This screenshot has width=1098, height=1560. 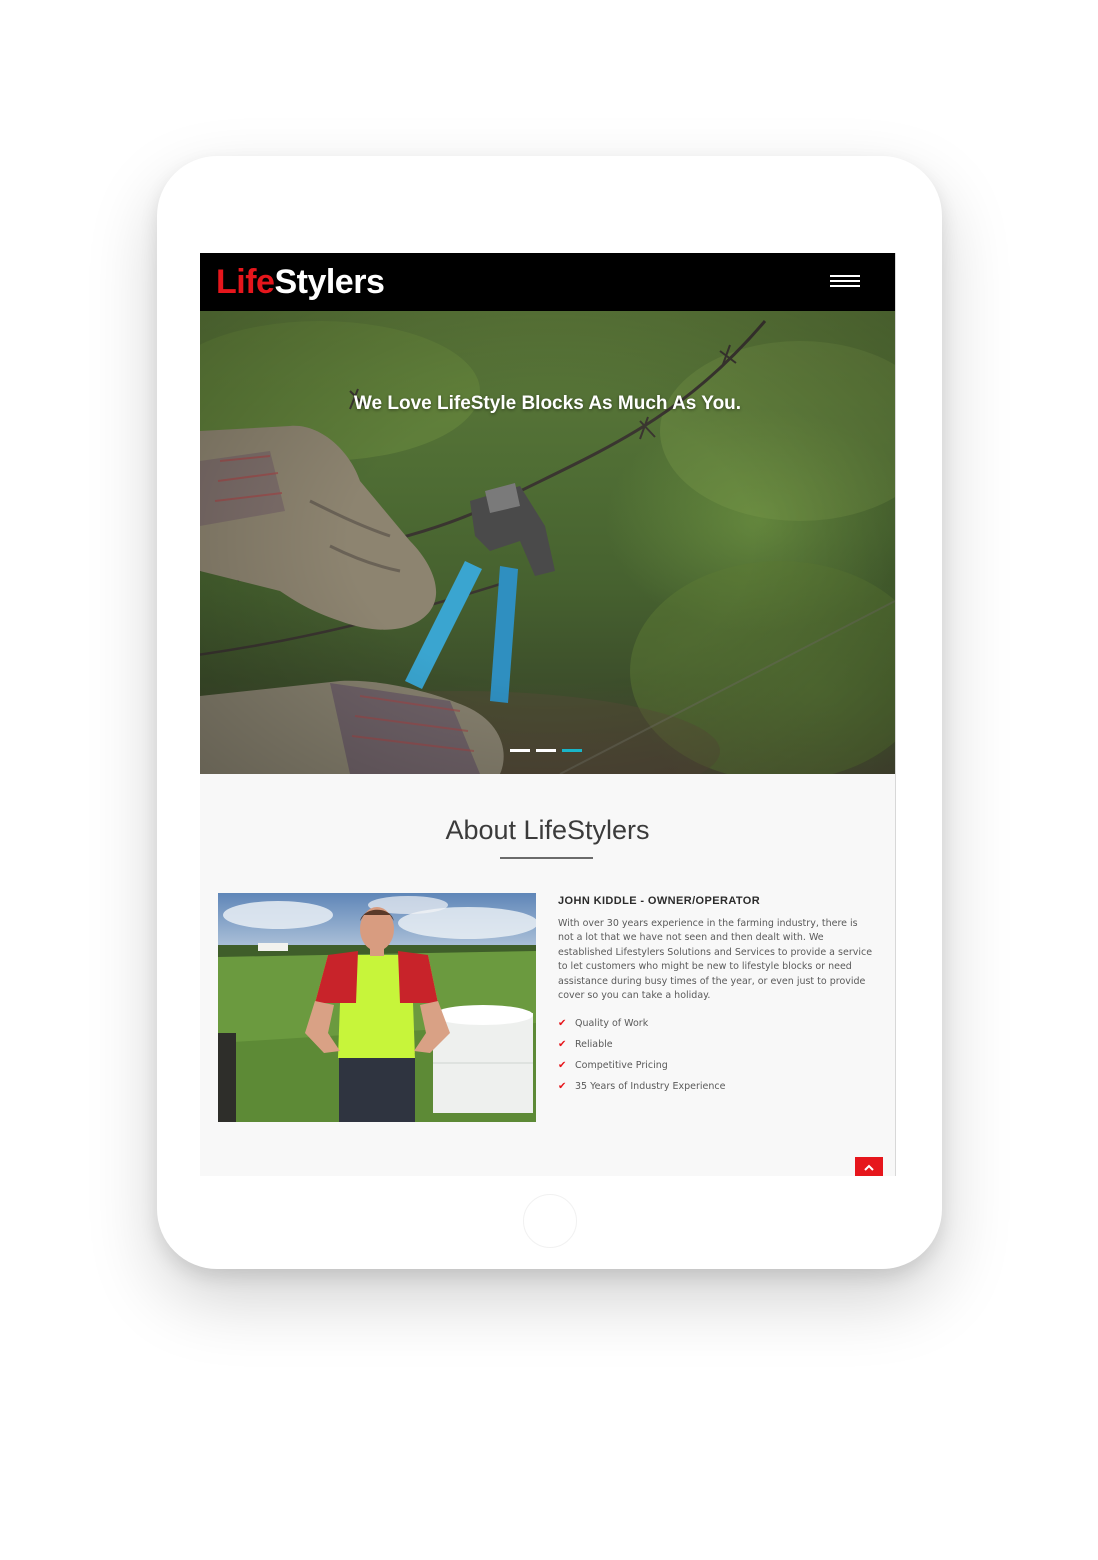 I want to click on list-item: ✔ Quality of Work, so click(x=641, y=1027).